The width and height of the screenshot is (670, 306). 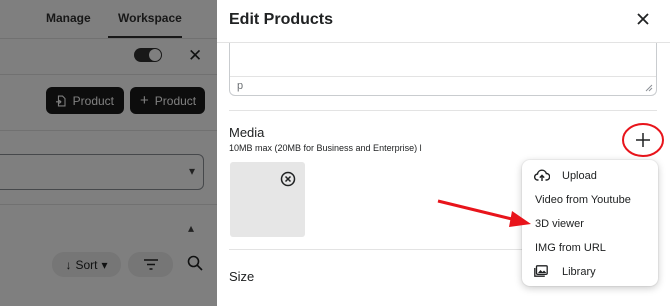 I want to click on editor-status-bar: p, so click(x=443, y=85).